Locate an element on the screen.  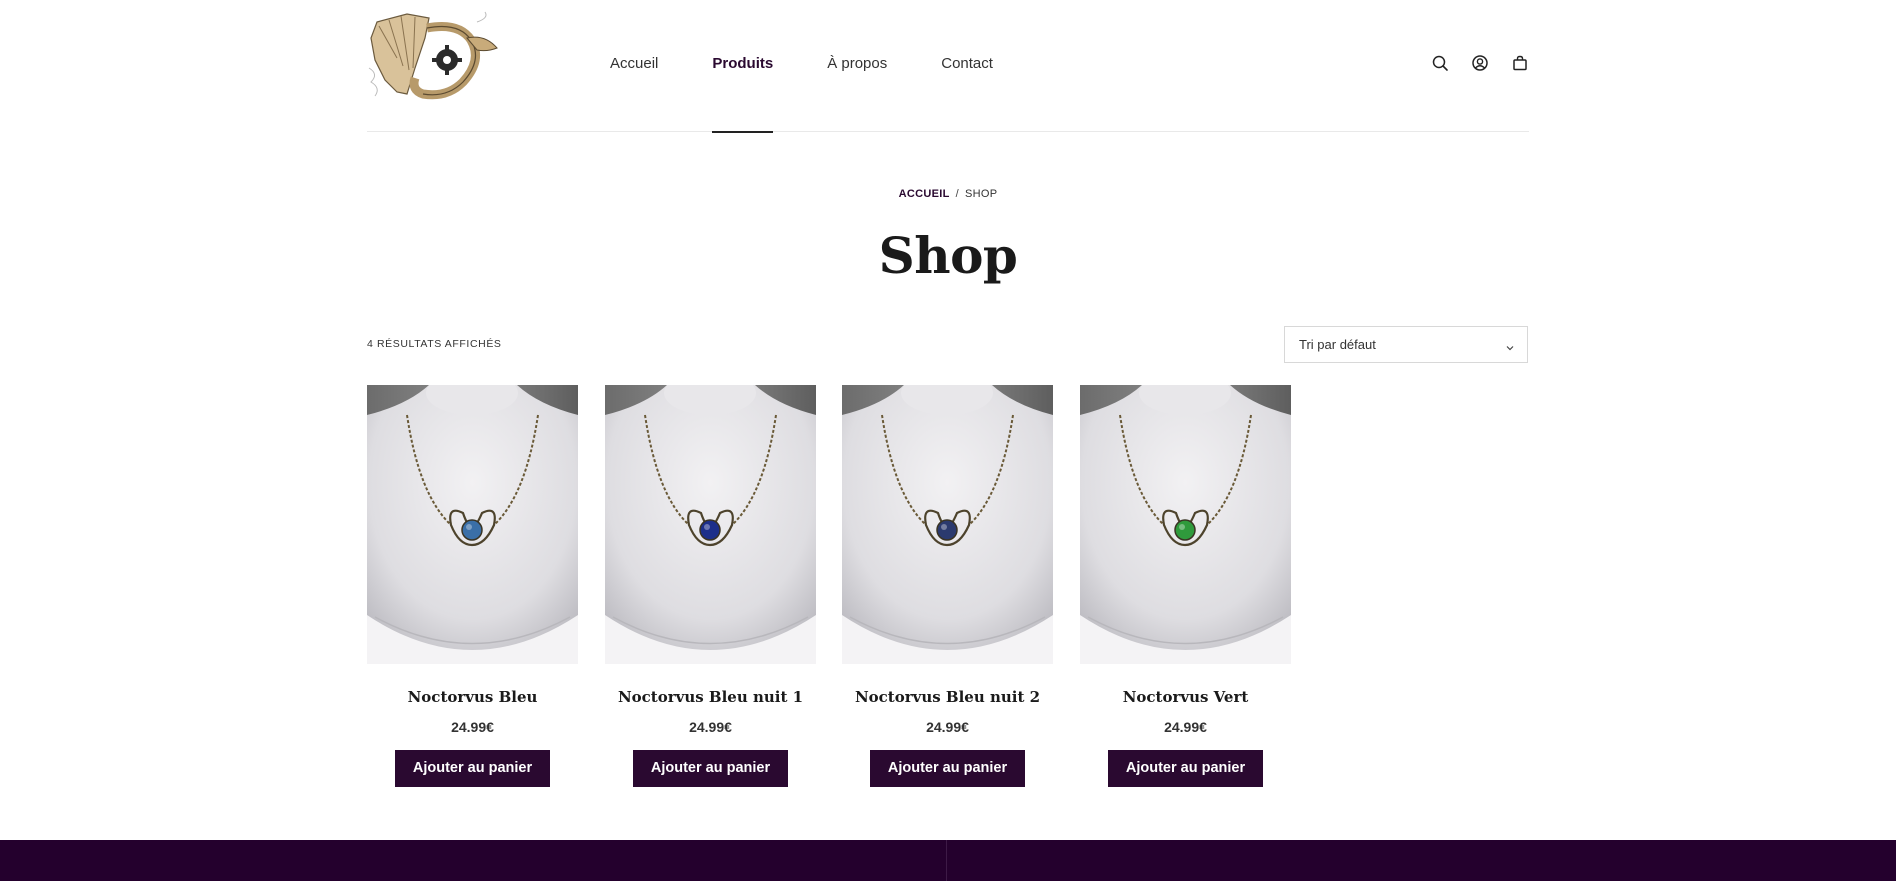
nav-item-produits: Produits is located at coordinates (742, 66).